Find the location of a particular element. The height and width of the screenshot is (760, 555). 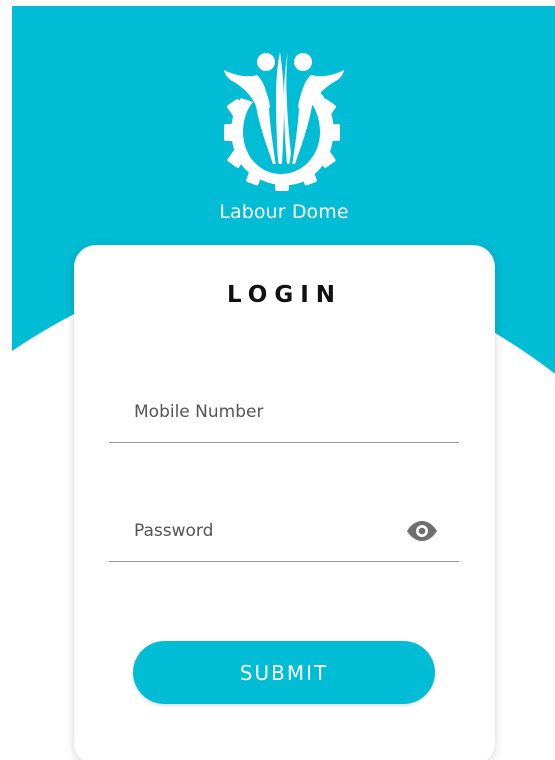

mobile-number-field is located at coordinates (284, 412).